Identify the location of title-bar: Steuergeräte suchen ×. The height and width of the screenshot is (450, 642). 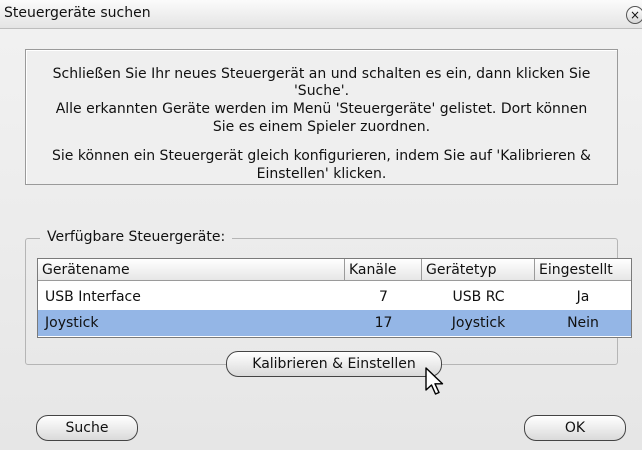
(321, 14).